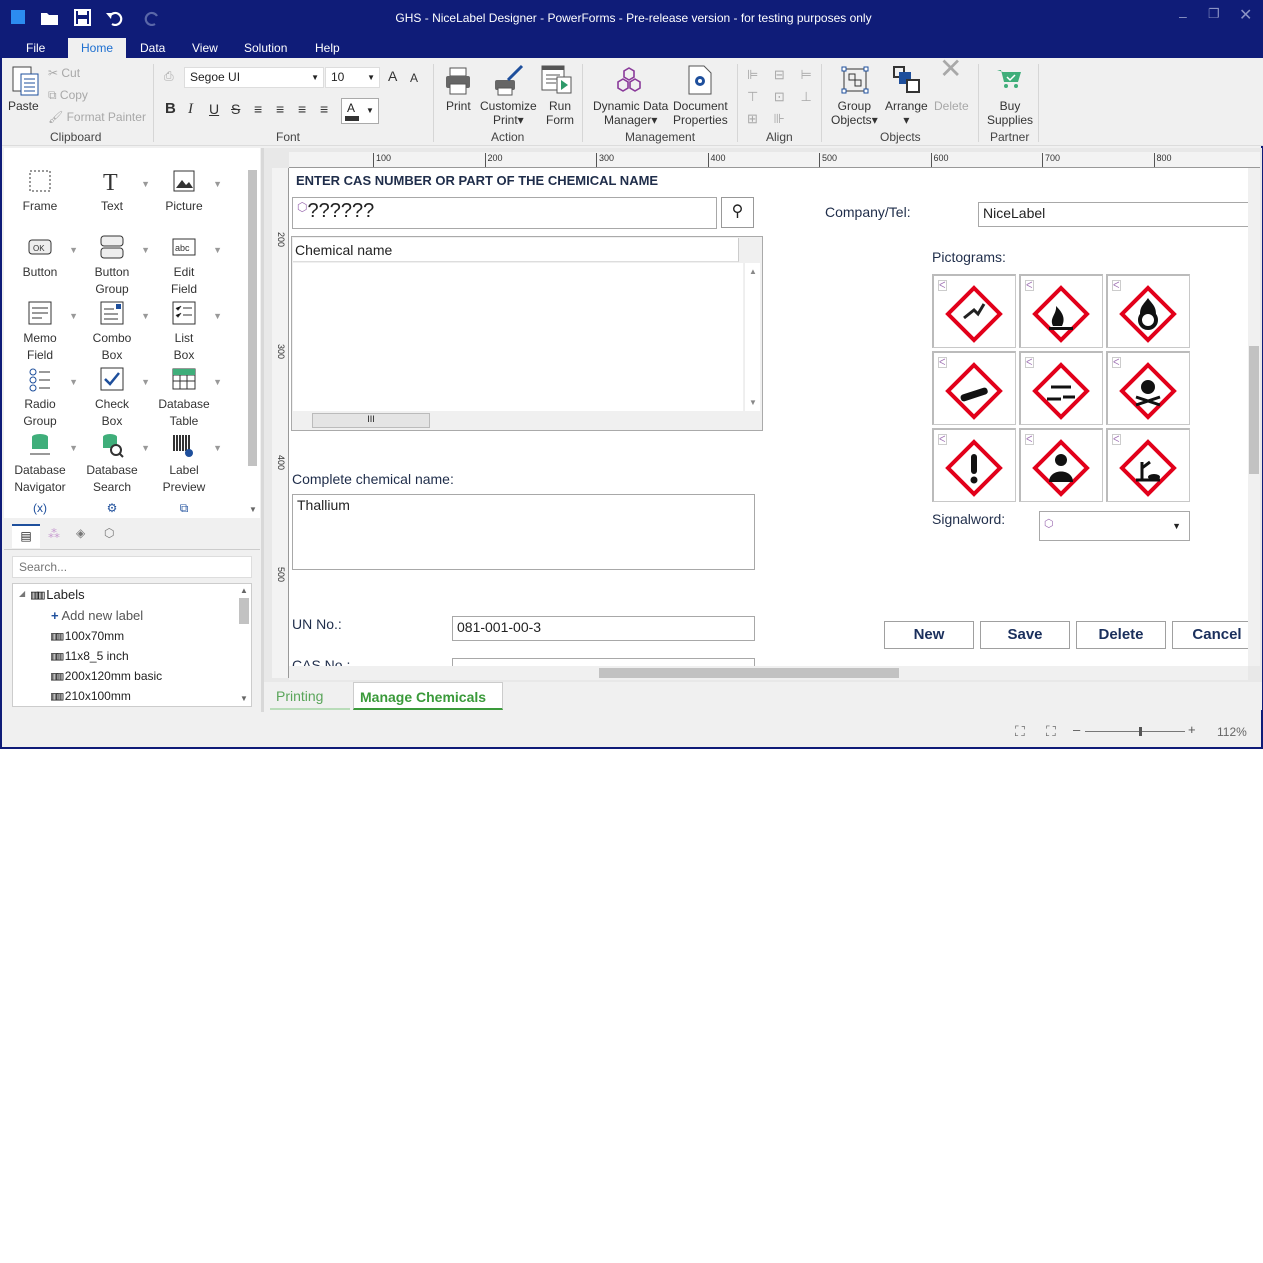 The width and height of the screenshot is (1263, 1263). What do you see at coordinates (1010, 113) in the screenshot?
I see `buy-supplies-button: Buy Supplies` at bounding box center [1010, 113].